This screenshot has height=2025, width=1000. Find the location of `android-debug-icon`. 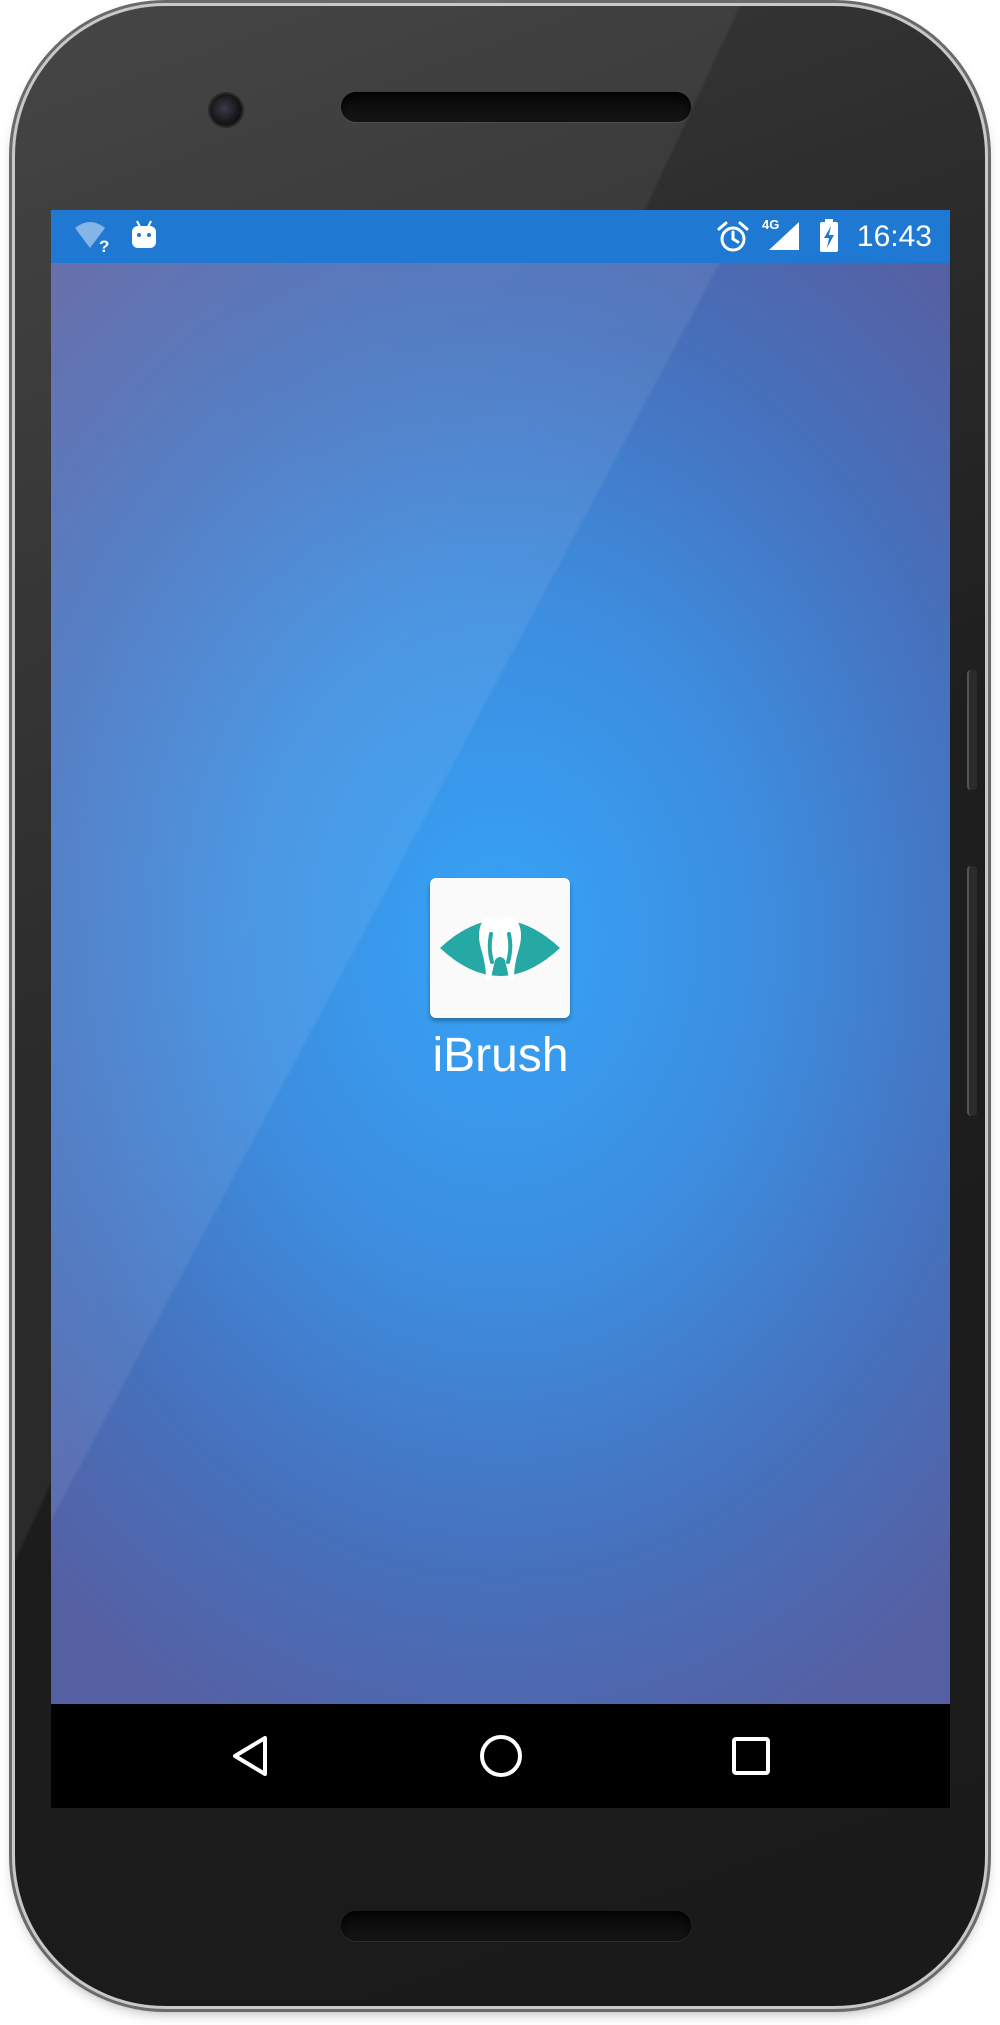

android-debug-icon is located at coordinates (144, 237).